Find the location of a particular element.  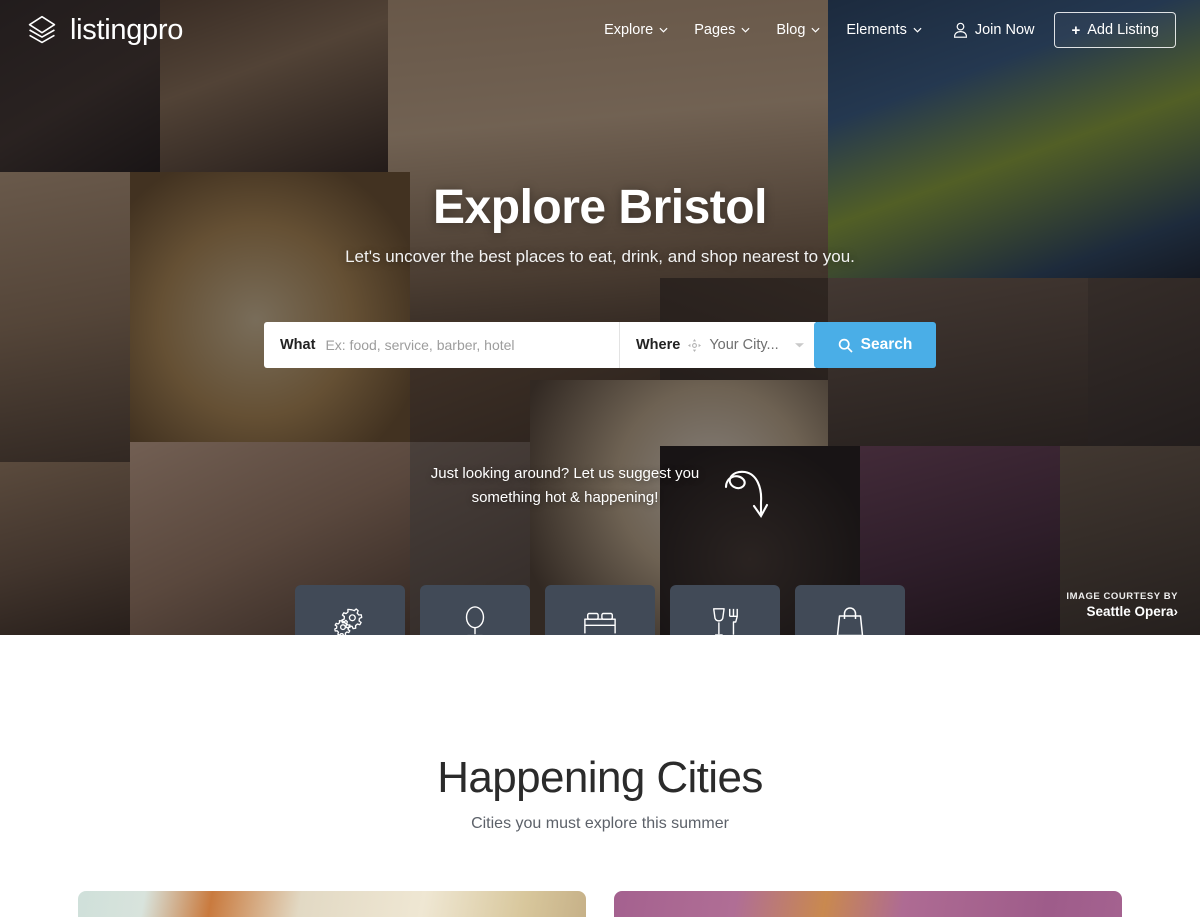

layers-icon is located at coordinates (42, 30).